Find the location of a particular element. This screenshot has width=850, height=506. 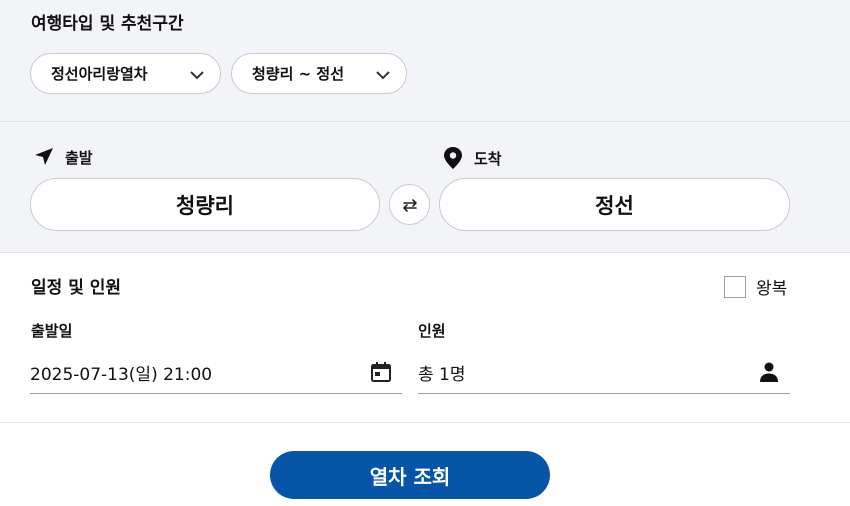

navigation-arrow-icon is located at coordinates (44, 156).